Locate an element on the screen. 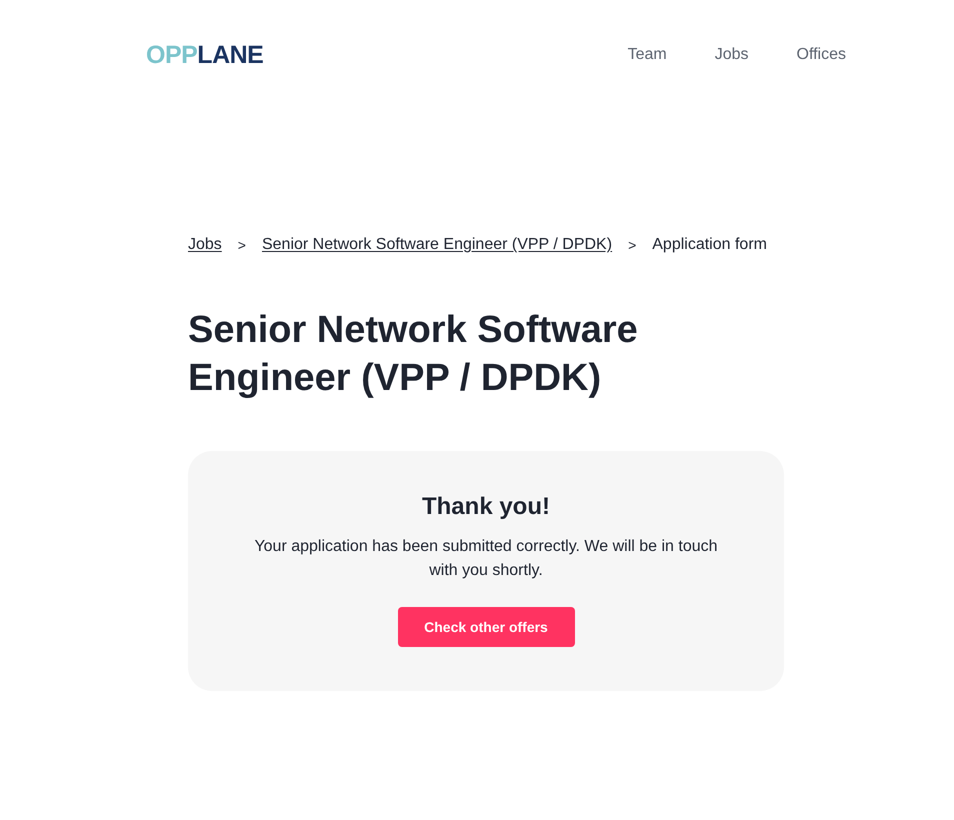  breadcrumb-link: Jobs is located at coordinates (205, 245).